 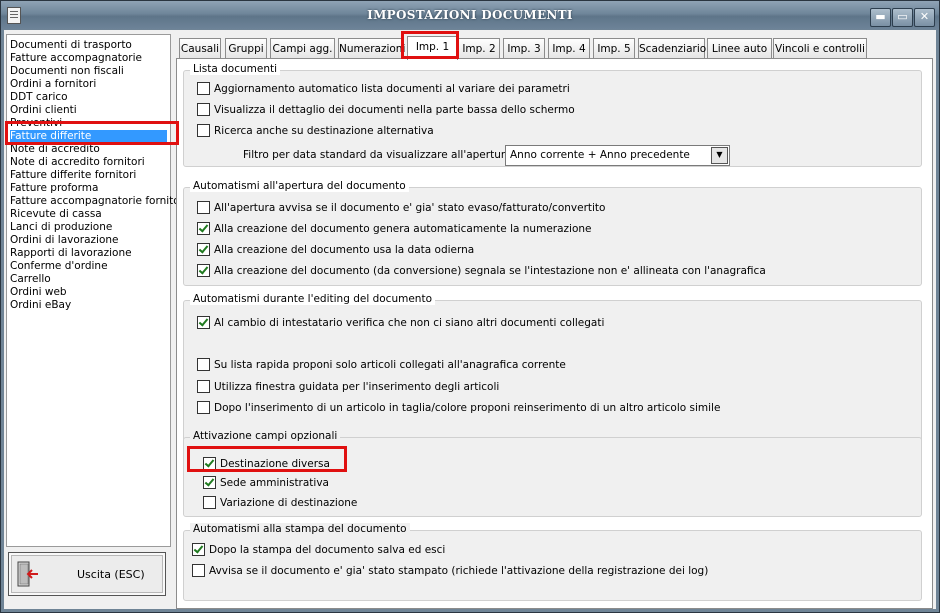 I want to click on tab-numerazioni: Numerazioni, so click(x=371, y=48).